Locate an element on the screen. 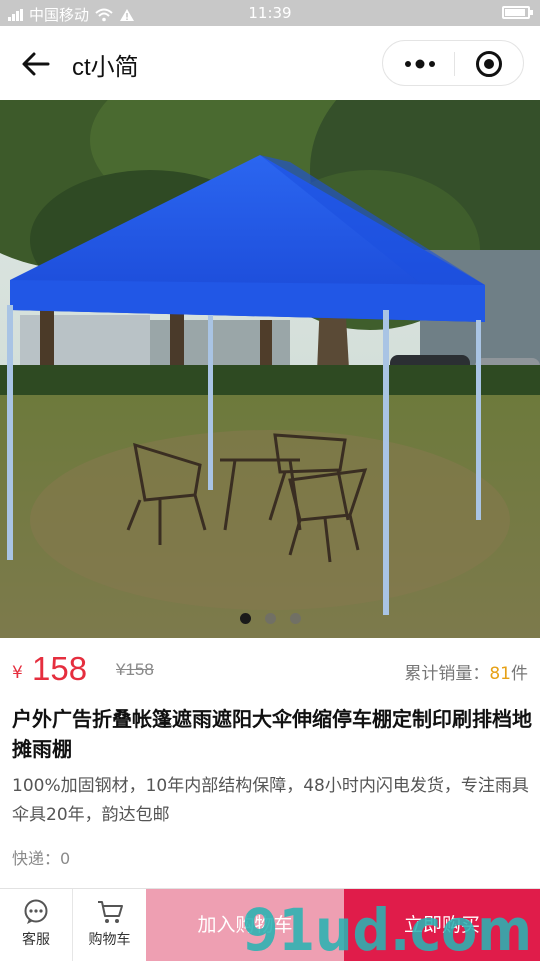 This screenshot has width=540, height=961. status-bar: 中国移动 11:39 is located at coordinates (270, 13).